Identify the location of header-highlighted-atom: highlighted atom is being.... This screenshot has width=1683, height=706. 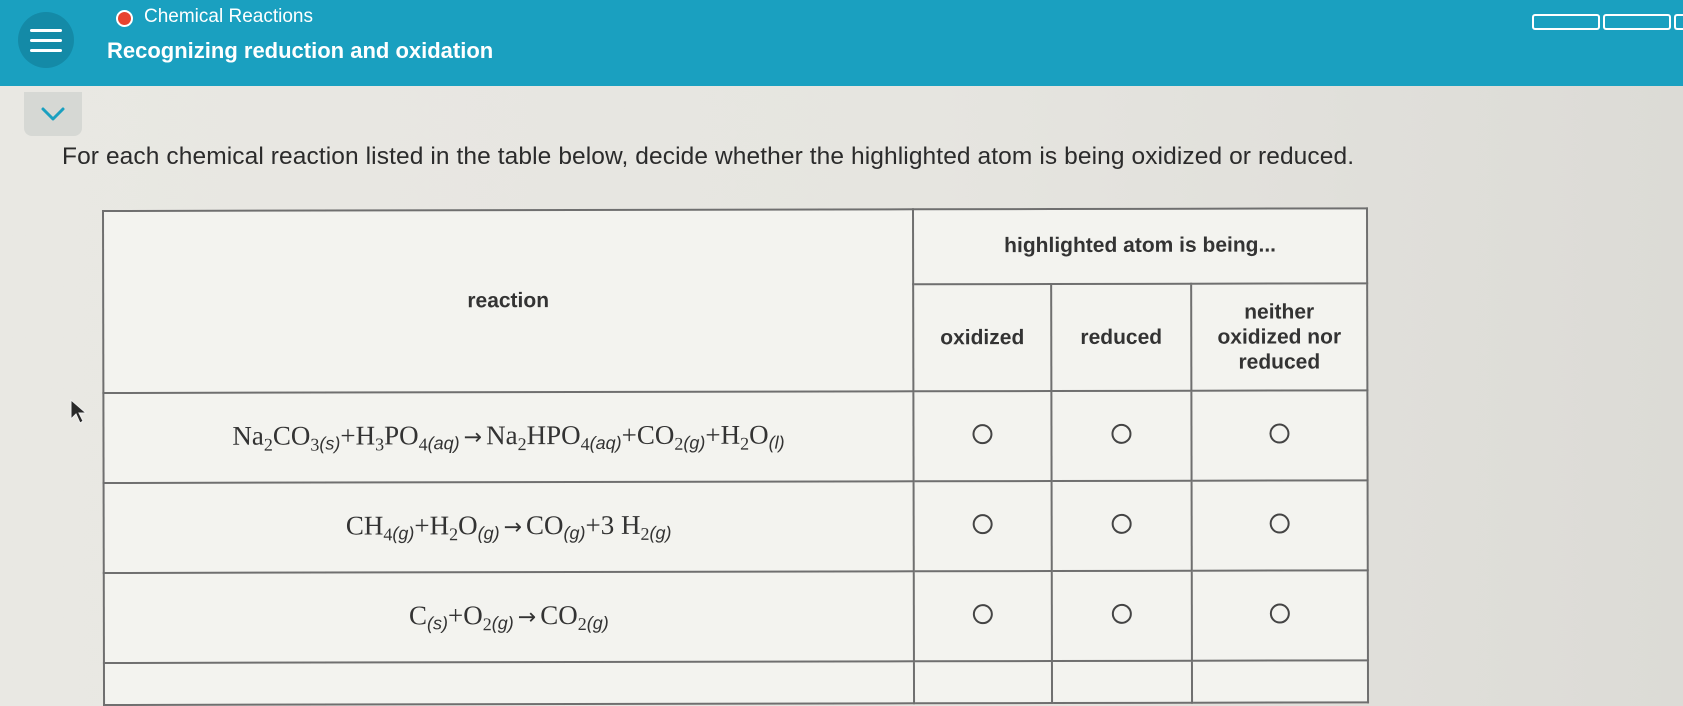
(1140, 246).